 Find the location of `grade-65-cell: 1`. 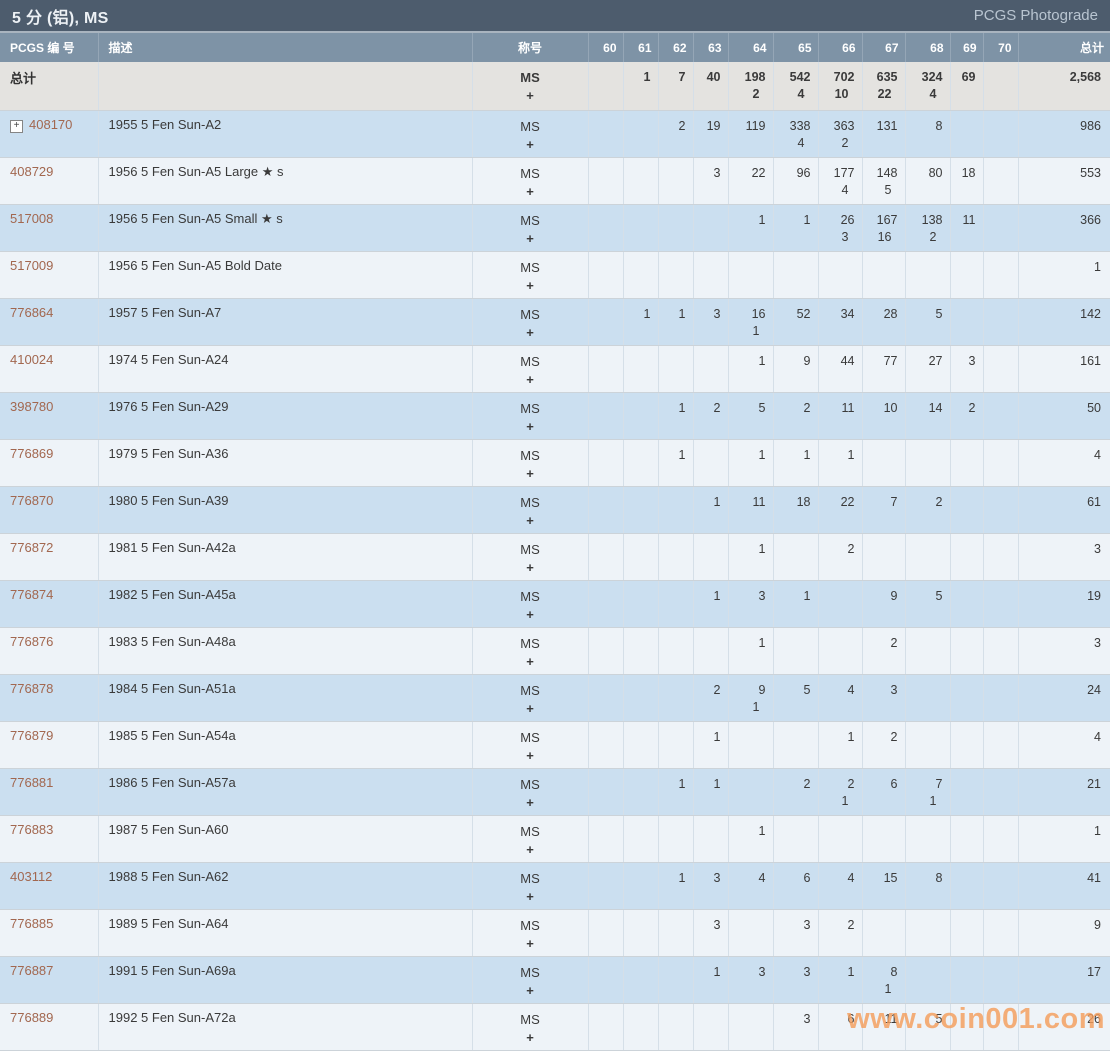

grade-65-cell: 1 is located at coordinates (796, 463).